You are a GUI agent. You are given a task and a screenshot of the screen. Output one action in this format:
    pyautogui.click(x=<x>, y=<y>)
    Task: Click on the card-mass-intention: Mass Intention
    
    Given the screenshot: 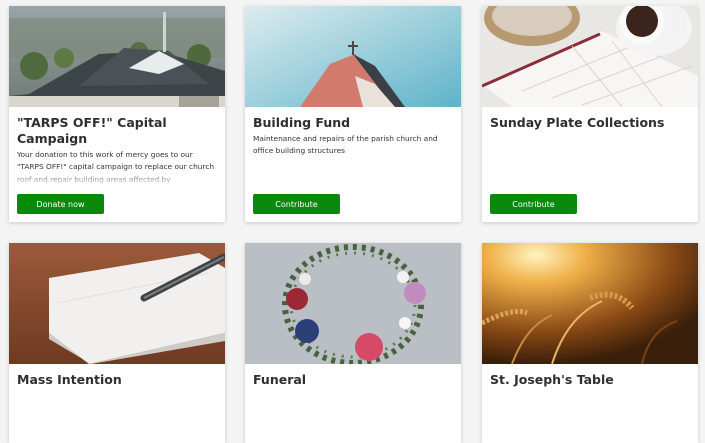 What is the action you would take?
    pyautogui.click(x=117, y=343)
    